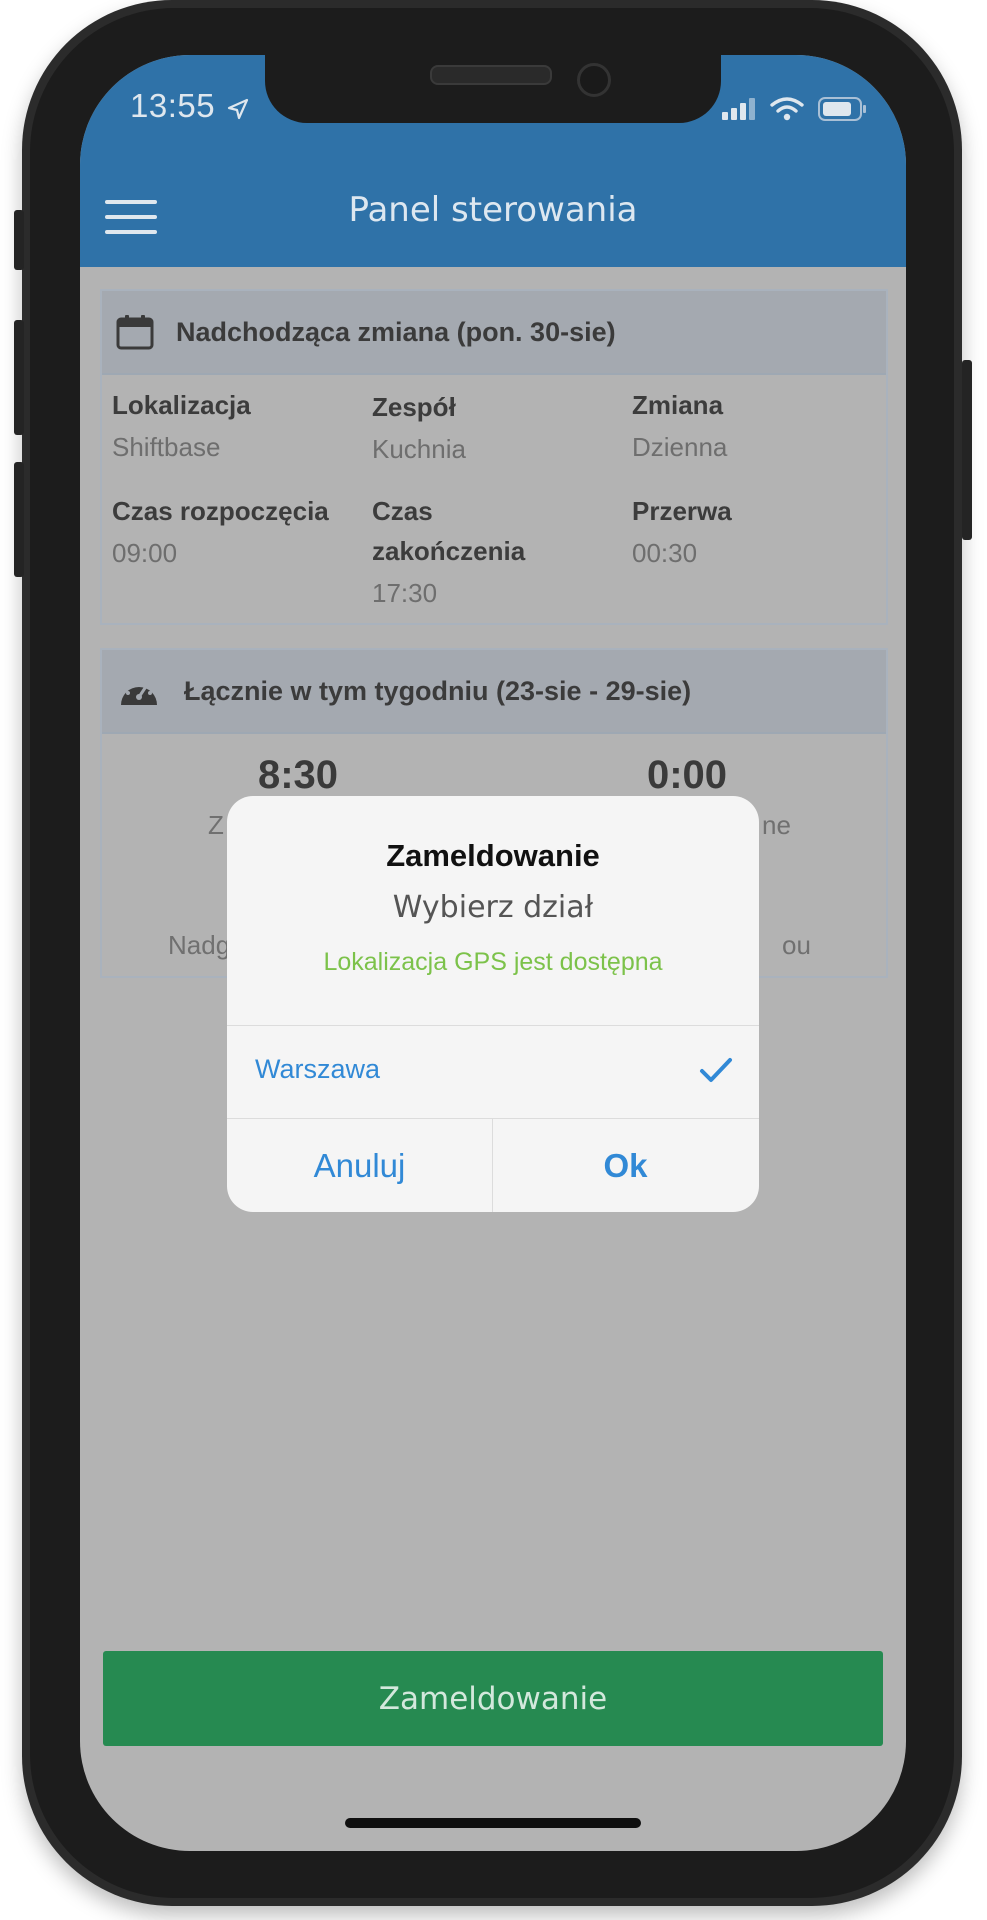 The image size is (987, 1920). I want to click on checkin-button: Zameldowanie, so click(493, 1698).